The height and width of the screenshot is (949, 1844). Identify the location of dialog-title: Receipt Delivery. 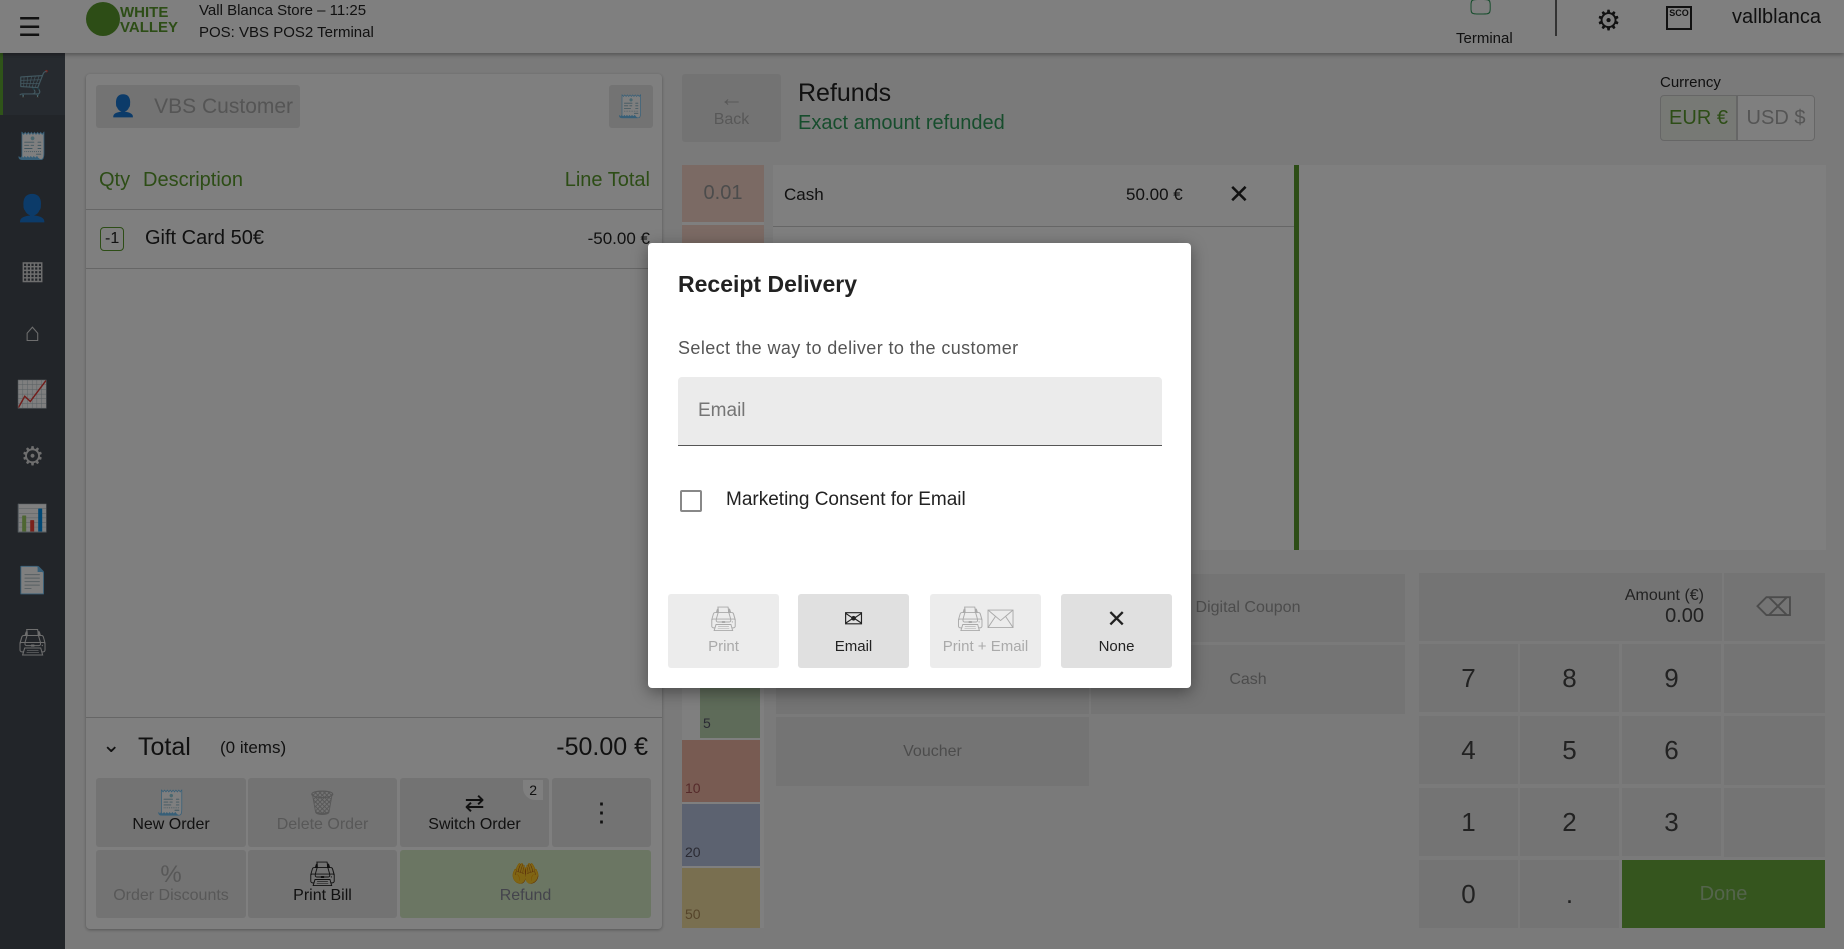
(767, 284).